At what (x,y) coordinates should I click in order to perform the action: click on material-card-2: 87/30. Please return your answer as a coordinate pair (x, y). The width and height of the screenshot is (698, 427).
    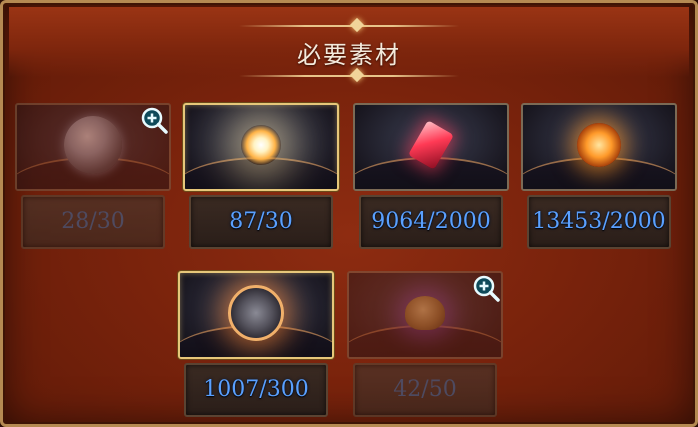
    Looking at the image, I should click on (261, 176).